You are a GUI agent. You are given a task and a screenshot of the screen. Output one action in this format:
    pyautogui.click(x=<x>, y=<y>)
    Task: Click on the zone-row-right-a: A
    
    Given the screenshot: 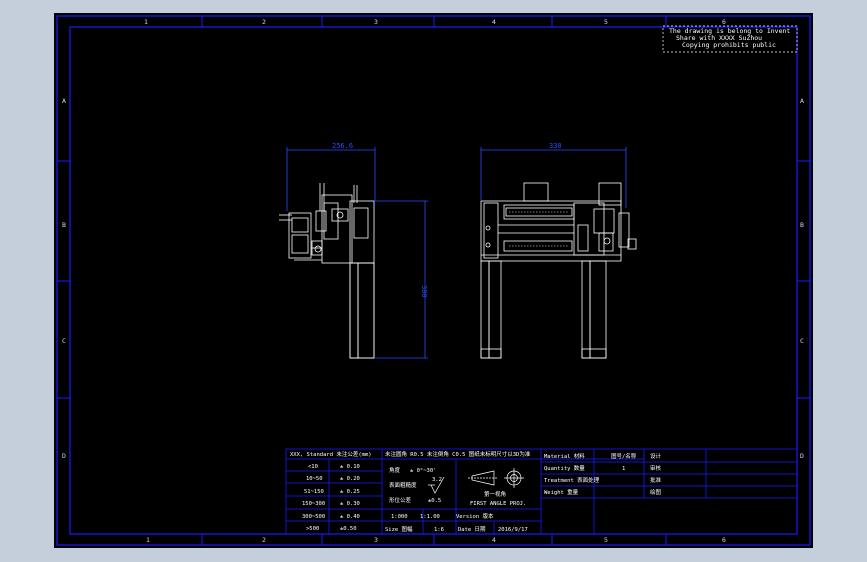 What is the action you would take?
    pyautogui.click(x=802, y=101)
    